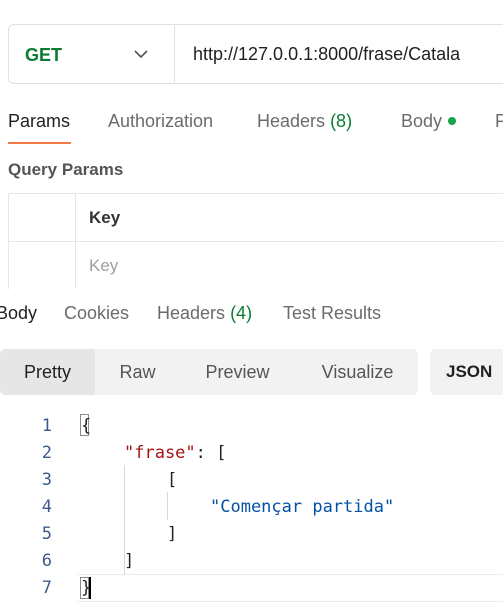  What do you see at coordinates (103, 266) in the screenshot?
I see `key-input: Key` at bounding box center [103, 266].